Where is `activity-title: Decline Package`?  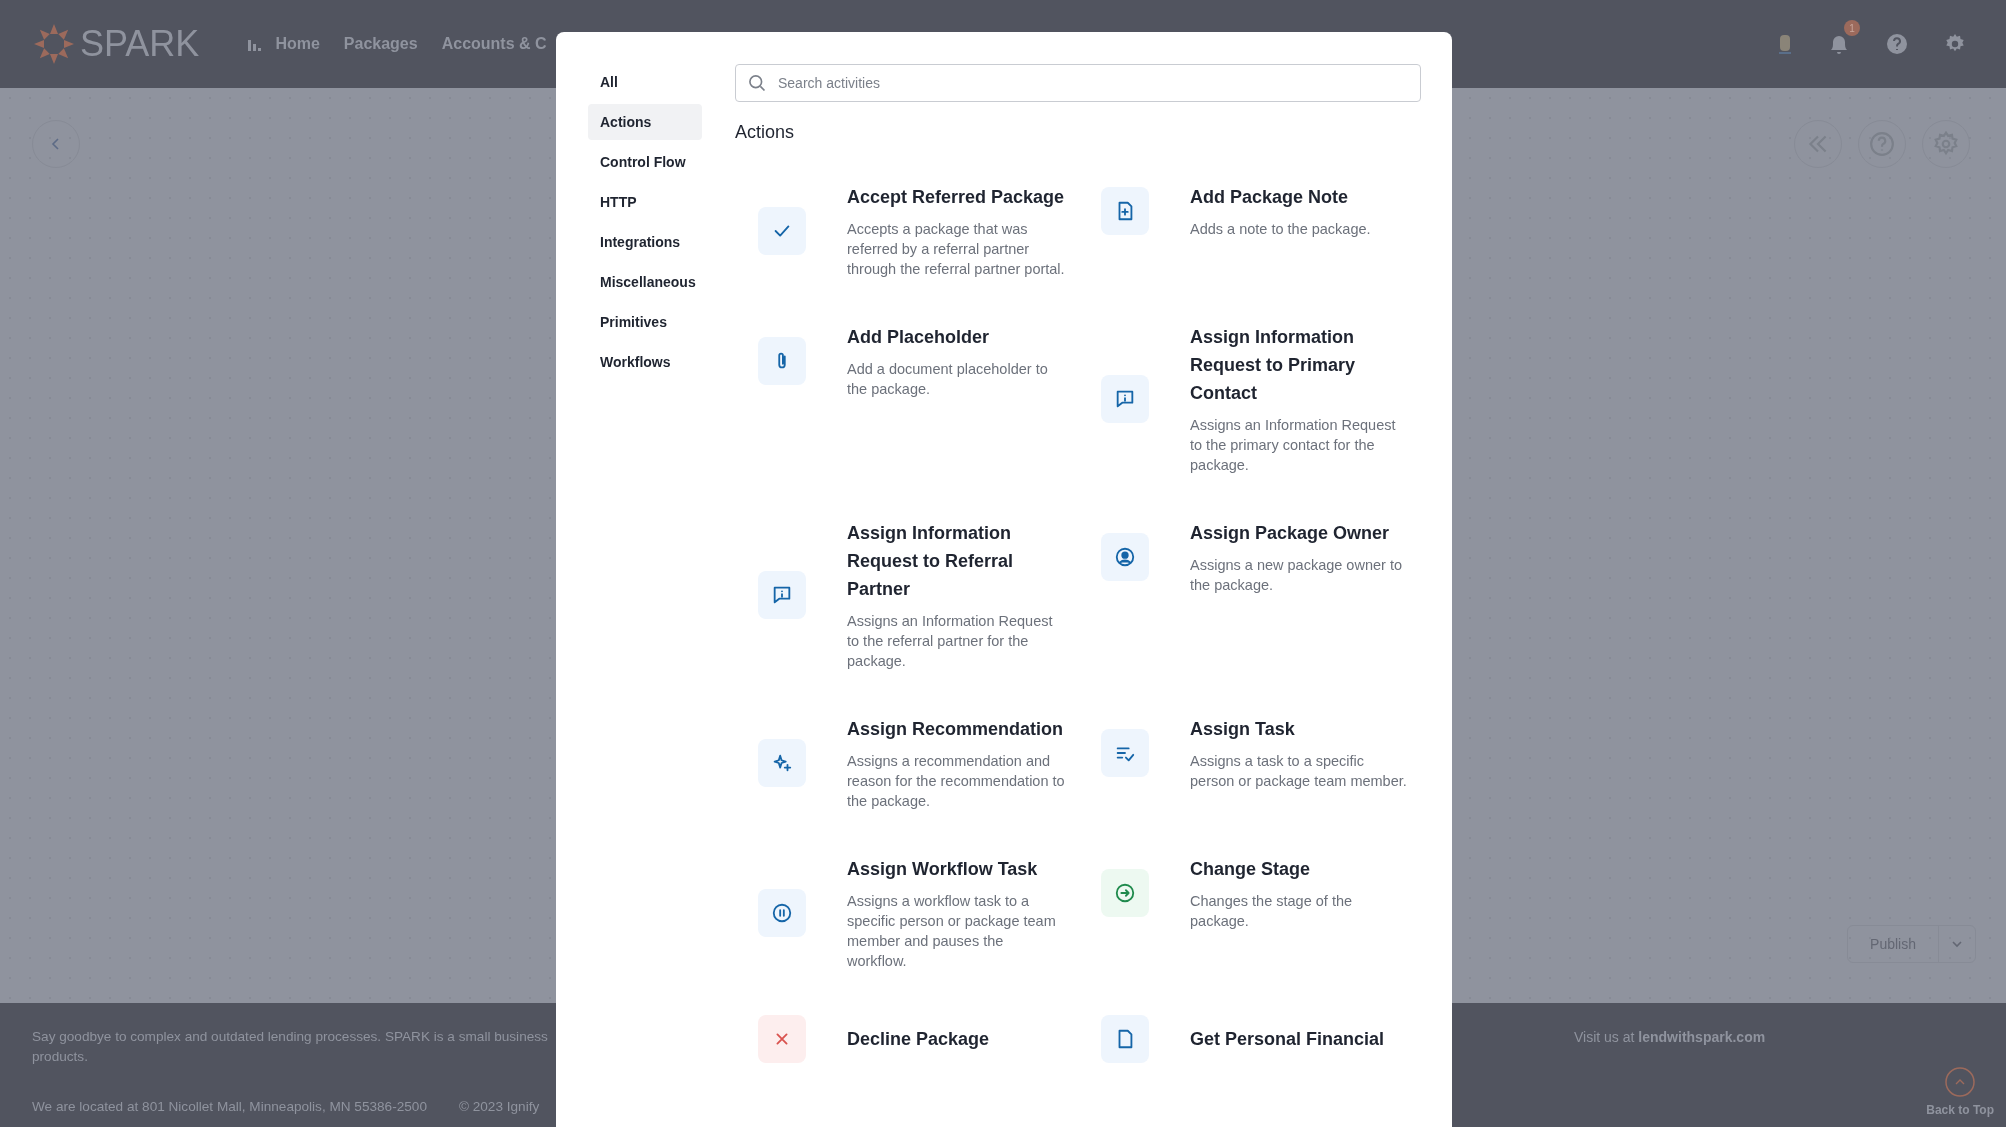
activity-title: Decline Package is located at coordinates (956, 1039).